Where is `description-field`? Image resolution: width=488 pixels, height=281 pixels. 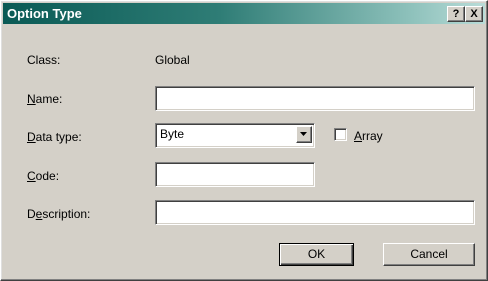 description-field is located at coordinates (315, 212).